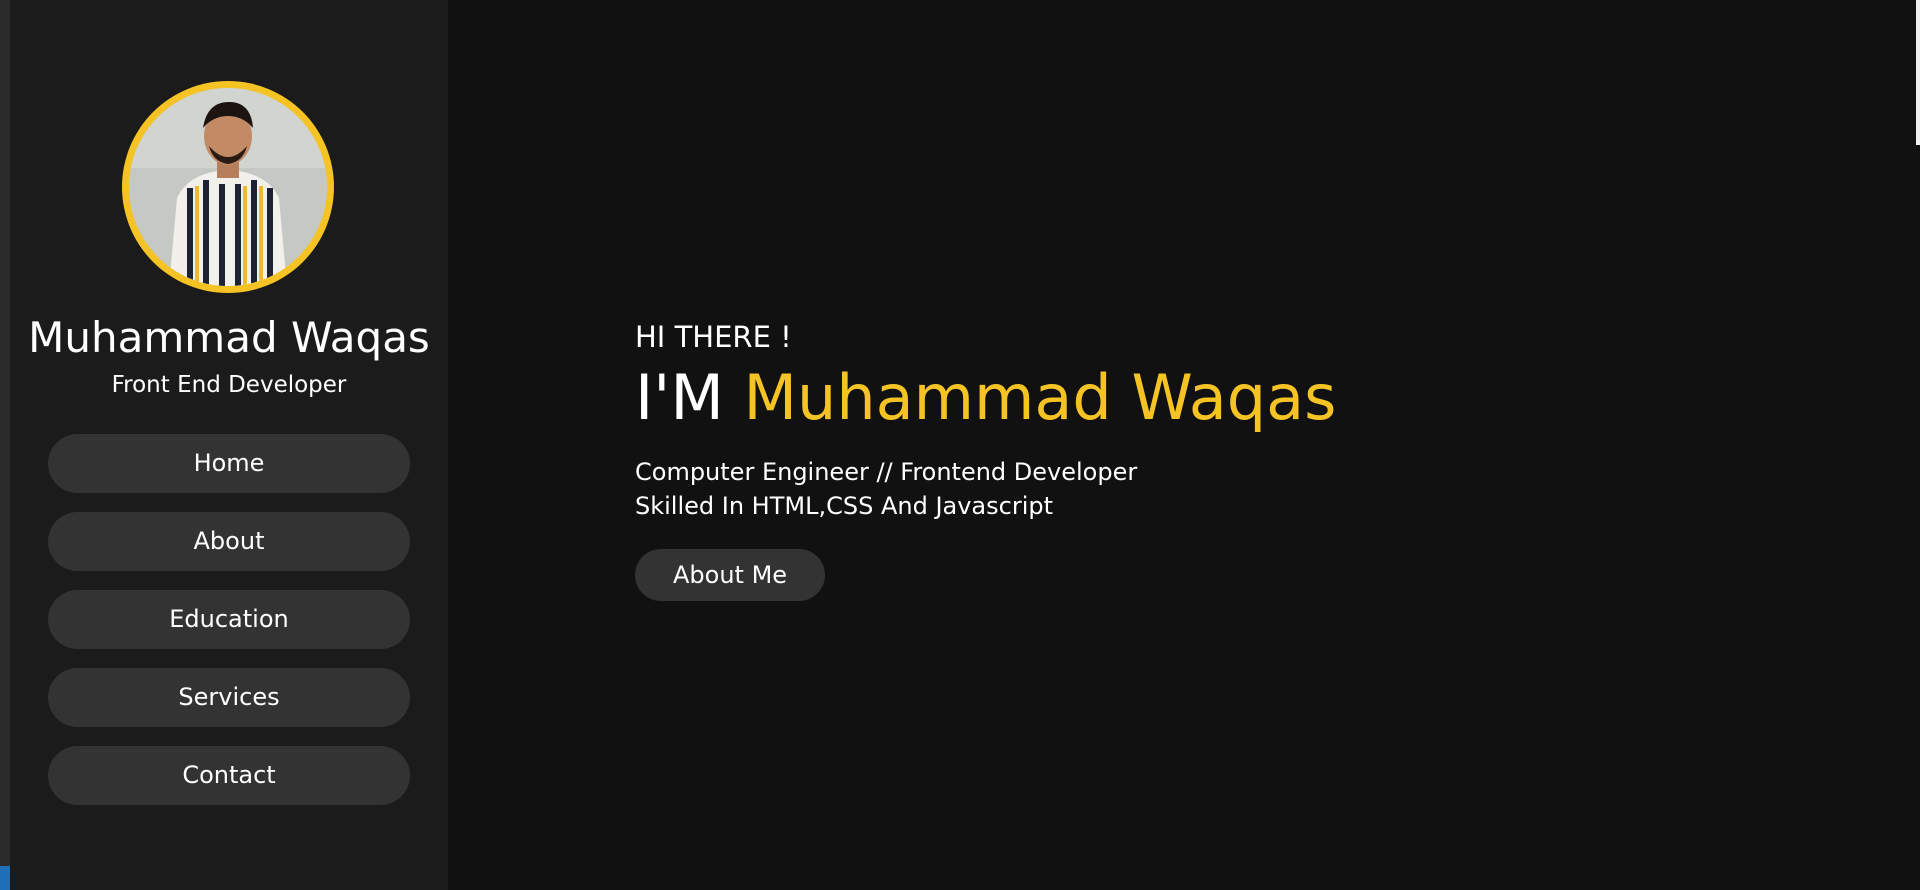 The width and height of the screenshot is (1920, 890). Describe the element at coordinates (730, 575) in the screenshot. I see `about-me-button: About Me` at that location.